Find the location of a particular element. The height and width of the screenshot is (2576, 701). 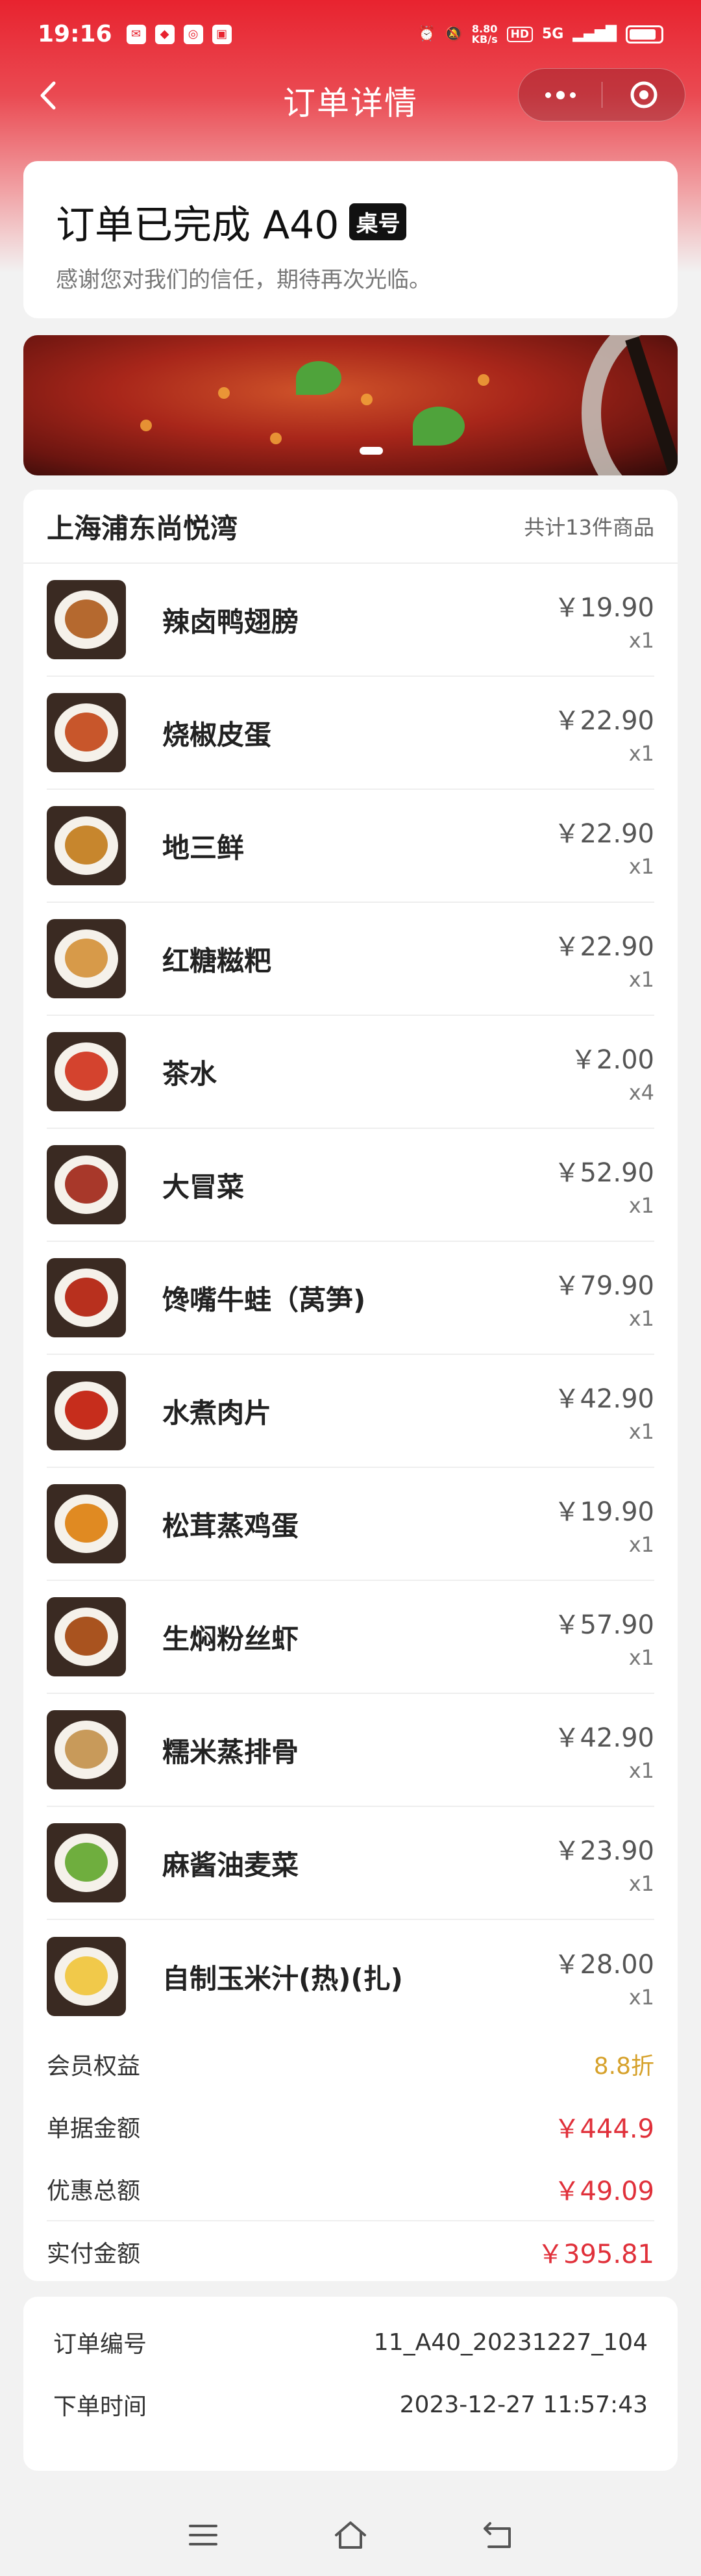

list-item: 馋嘴牛蛙（莴笋) ￥79.90 x1 is located at coordinates (350, 1298).